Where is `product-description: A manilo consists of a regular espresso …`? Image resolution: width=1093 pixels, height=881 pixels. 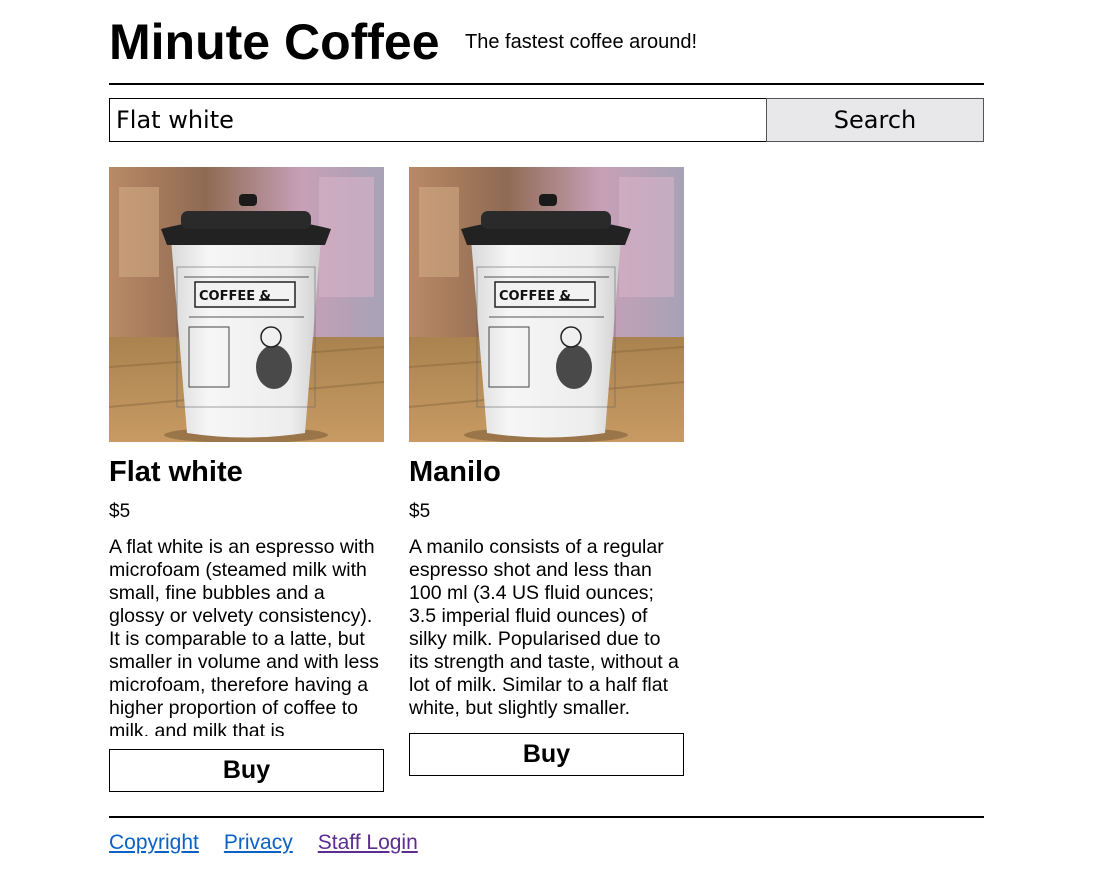
product-description: A manilo consists of a regular espresso … is located at coordinates (544, 627).